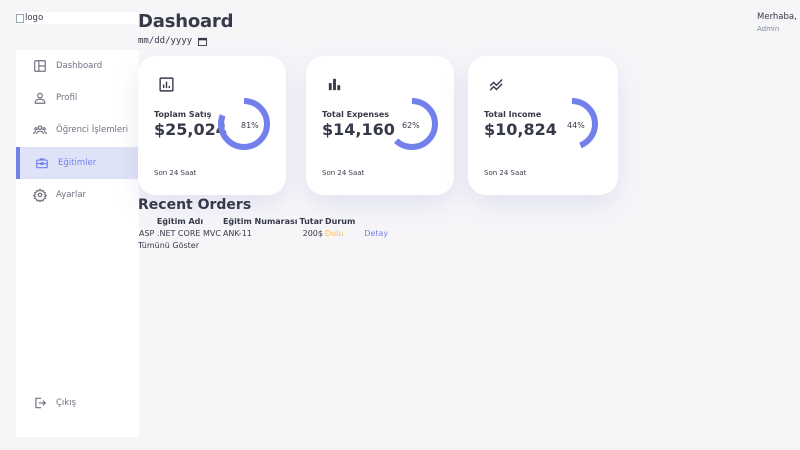  I want to click on card-percent: 62%, so click(411, 125).